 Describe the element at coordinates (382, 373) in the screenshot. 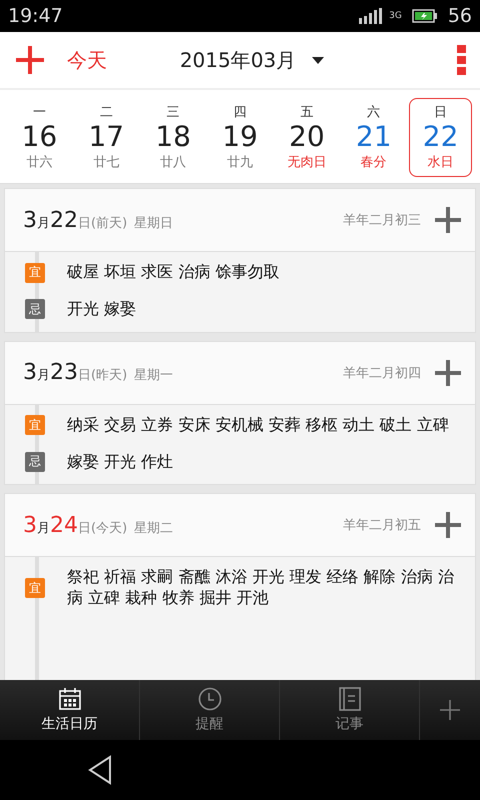

I see `lunar-date: 羊年二月初四` at that location.